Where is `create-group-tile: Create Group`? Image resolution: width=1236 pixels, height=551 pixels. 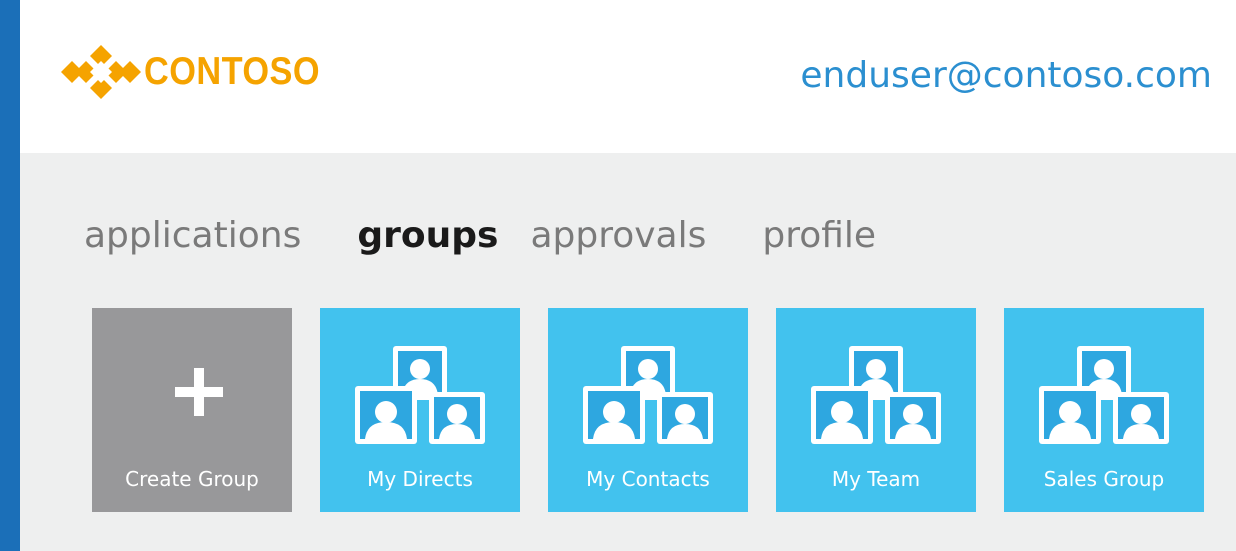
create-group-tile: Create Group is located at coordinates (192, 410).